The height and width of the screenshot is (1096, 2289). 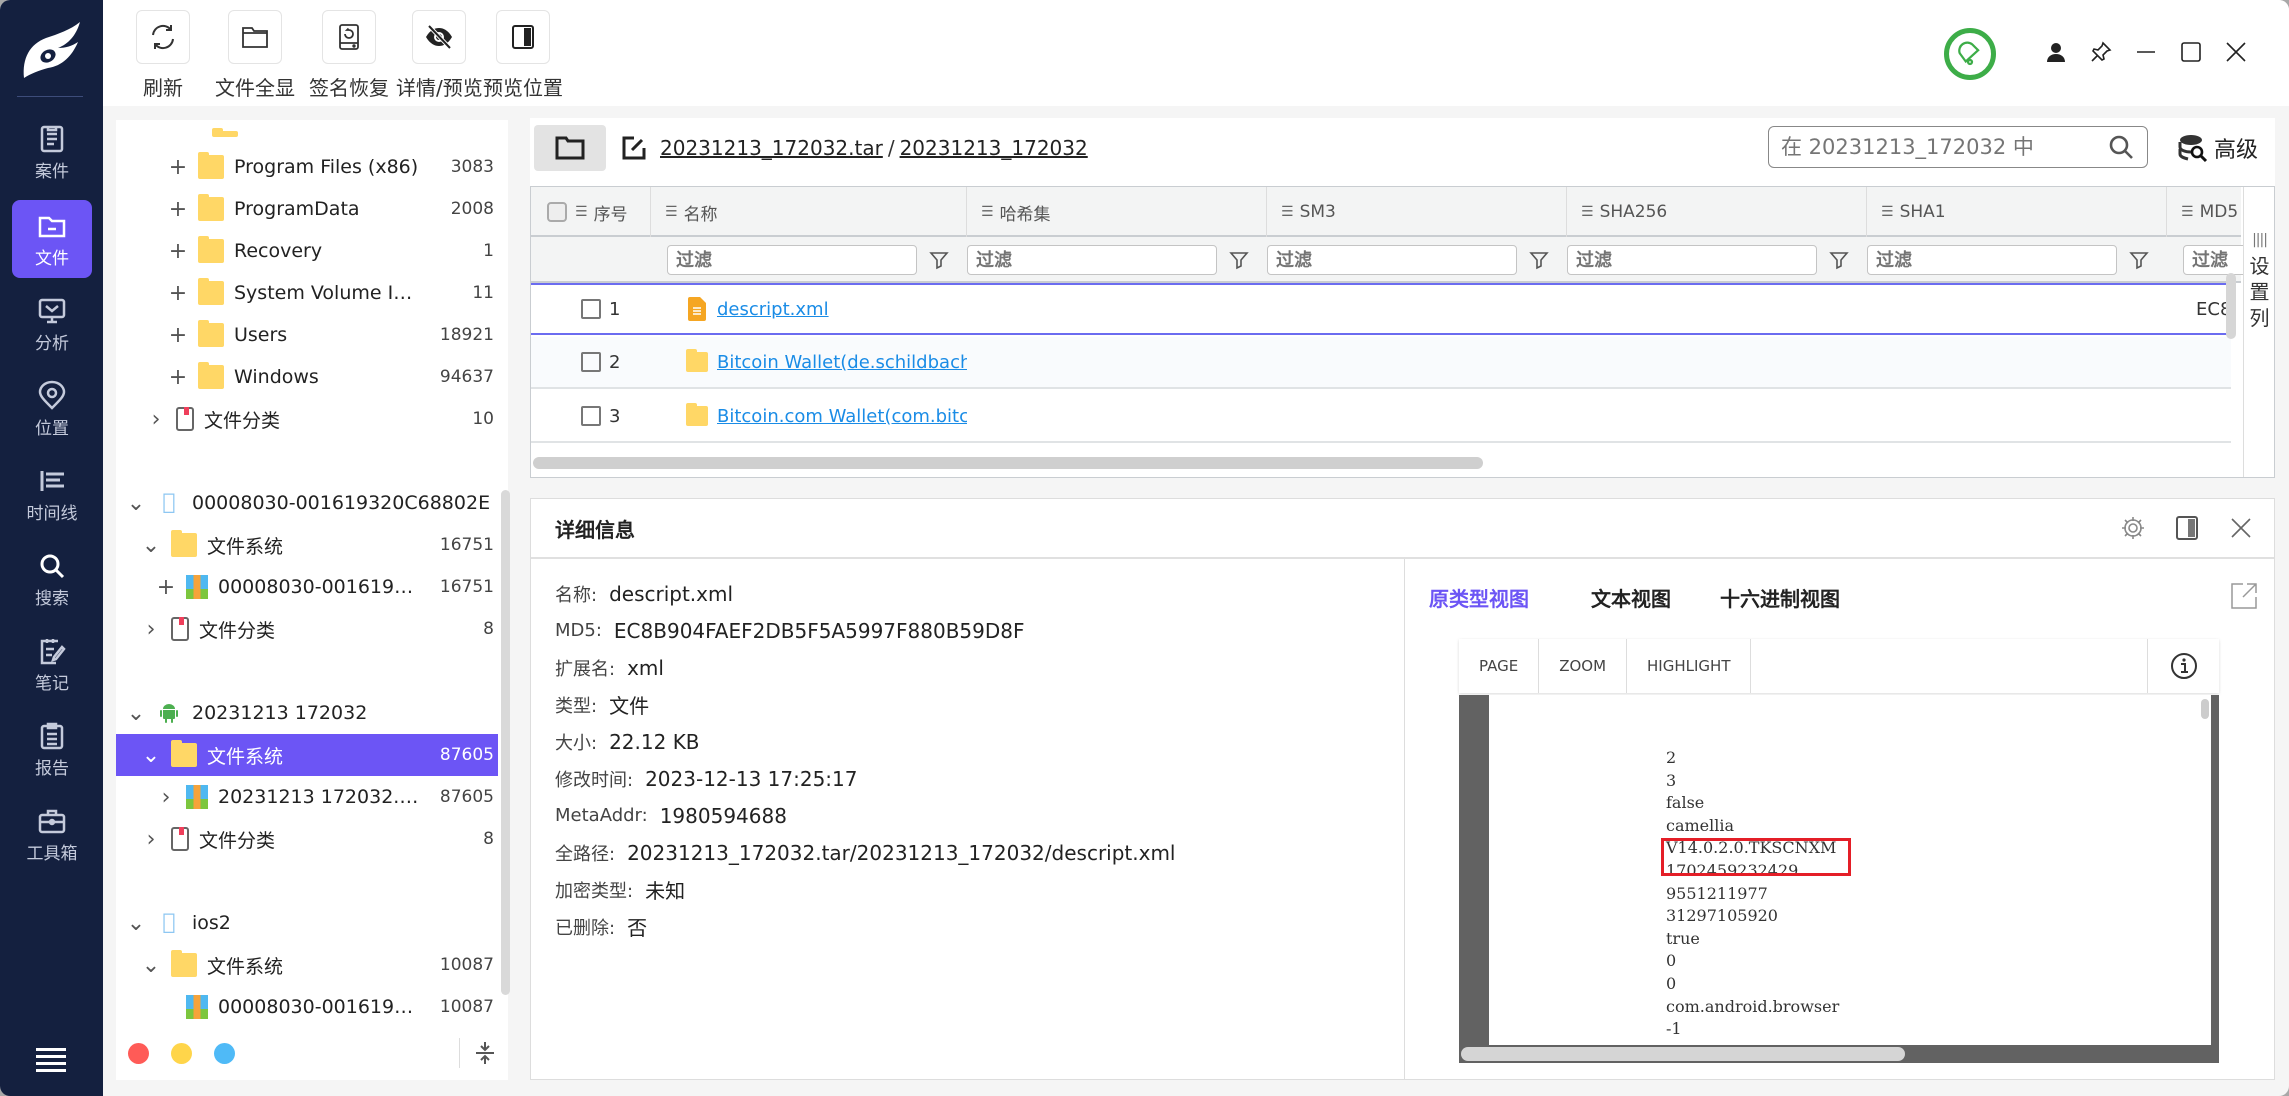 What do you see at coordinates (557, 212) in the screenshot?
I see `select-all-checkbox` at bounding box center [557, 212].